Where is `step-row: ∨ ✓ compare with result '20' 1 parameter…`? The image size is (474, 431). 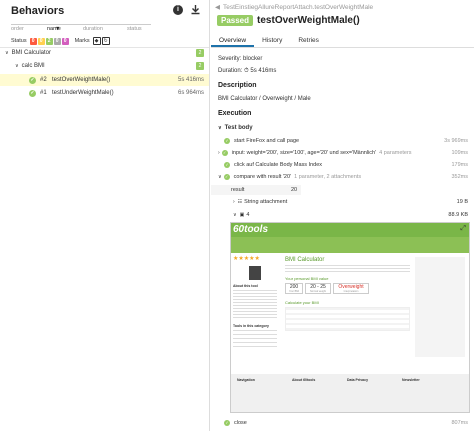 step-row: ∨ ✓ compare with result '20' 1 parameter… is located at coordinates (342, 177).